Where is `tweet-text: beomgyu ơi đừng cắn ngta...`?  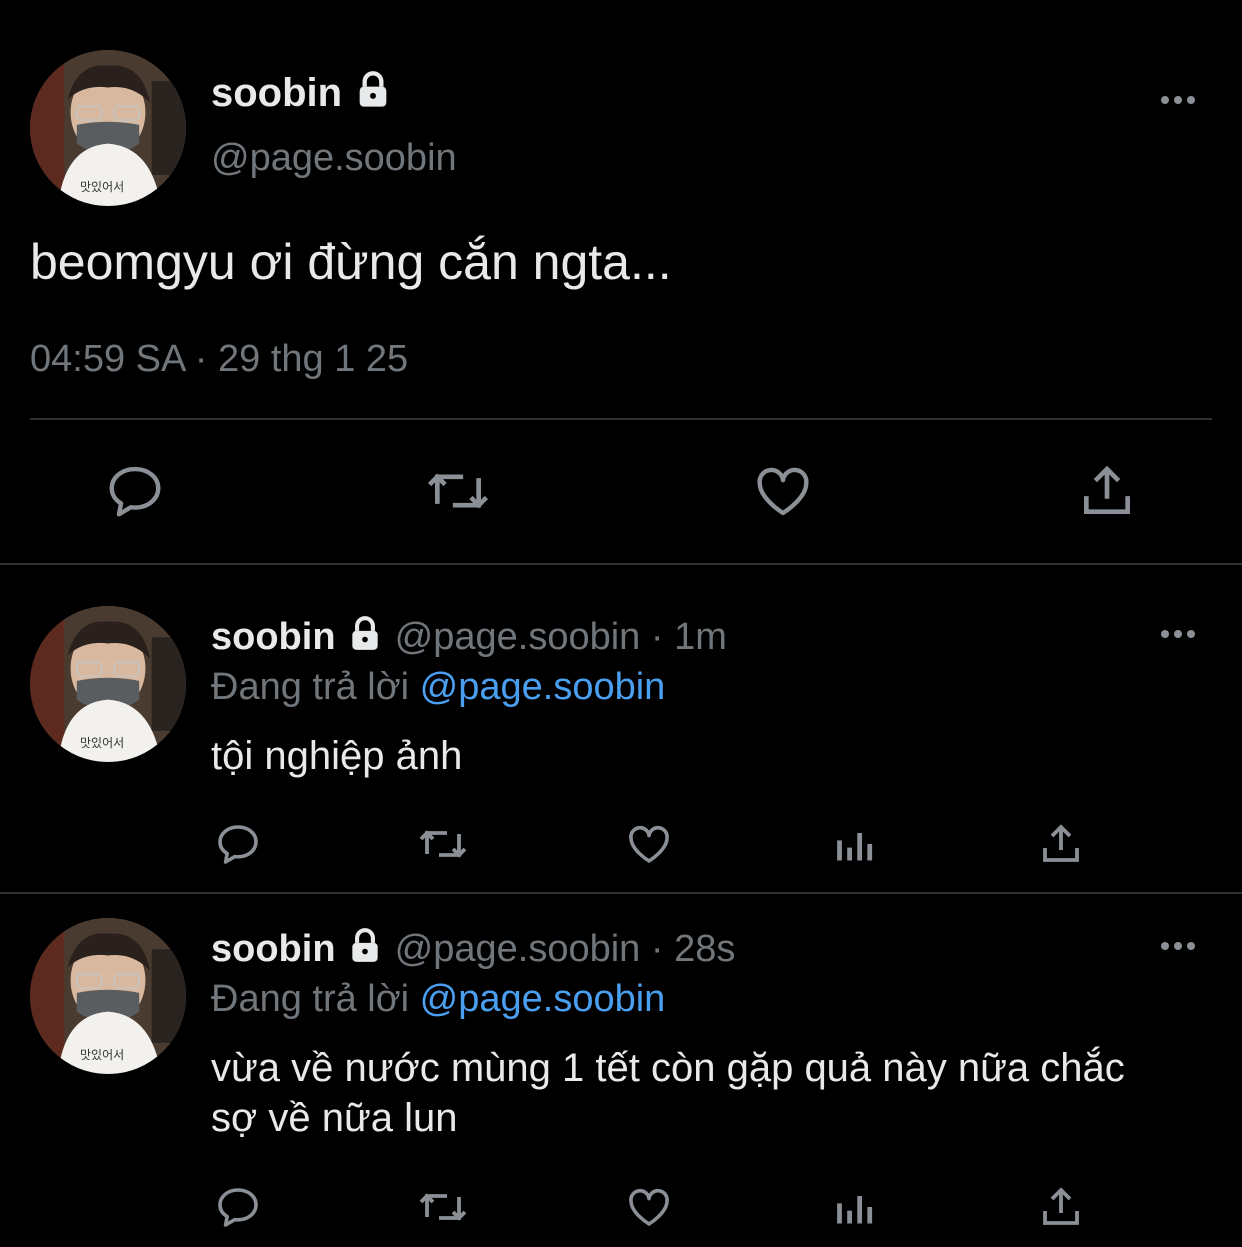
tweet-text: beomgyu ơi đừng cắn ngta... is located at coordinates (351, 262).